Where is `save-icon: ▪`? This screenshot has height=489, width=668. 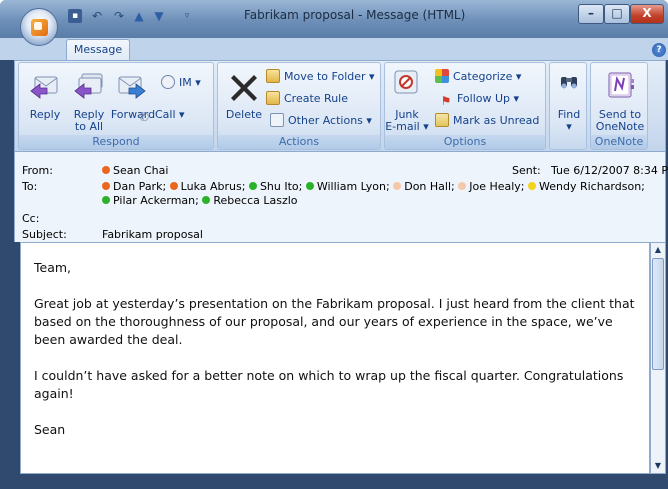
save-icon: ▪ is located at coordinates (75, 16).